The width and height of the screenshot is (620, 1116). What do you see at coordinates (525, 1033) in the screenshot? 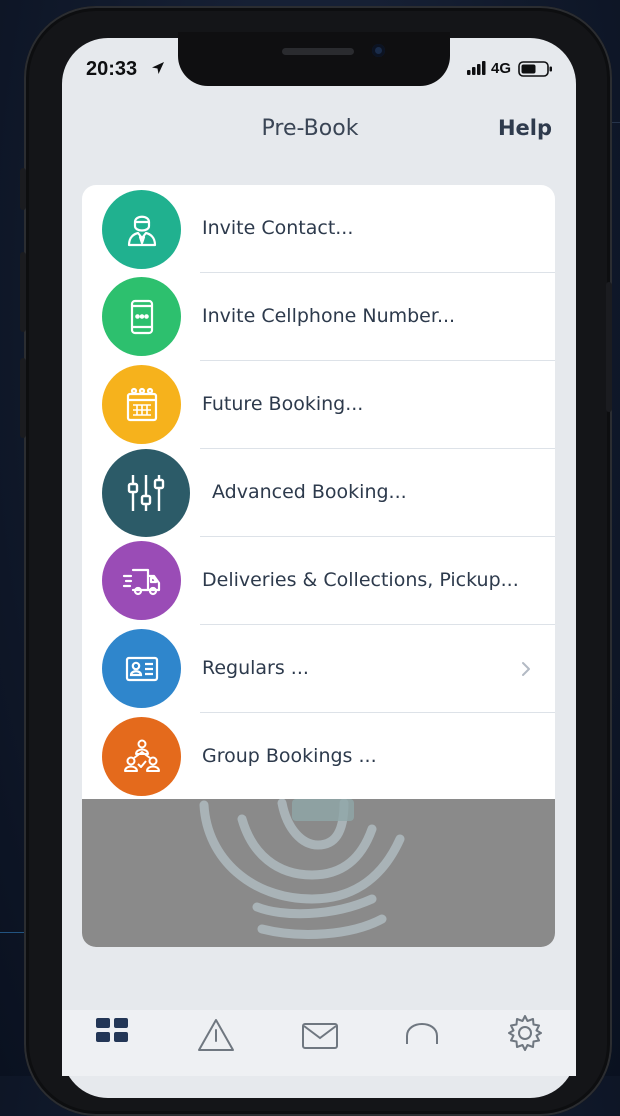
I see `gear-icon` at bounding box center [525, 1033].